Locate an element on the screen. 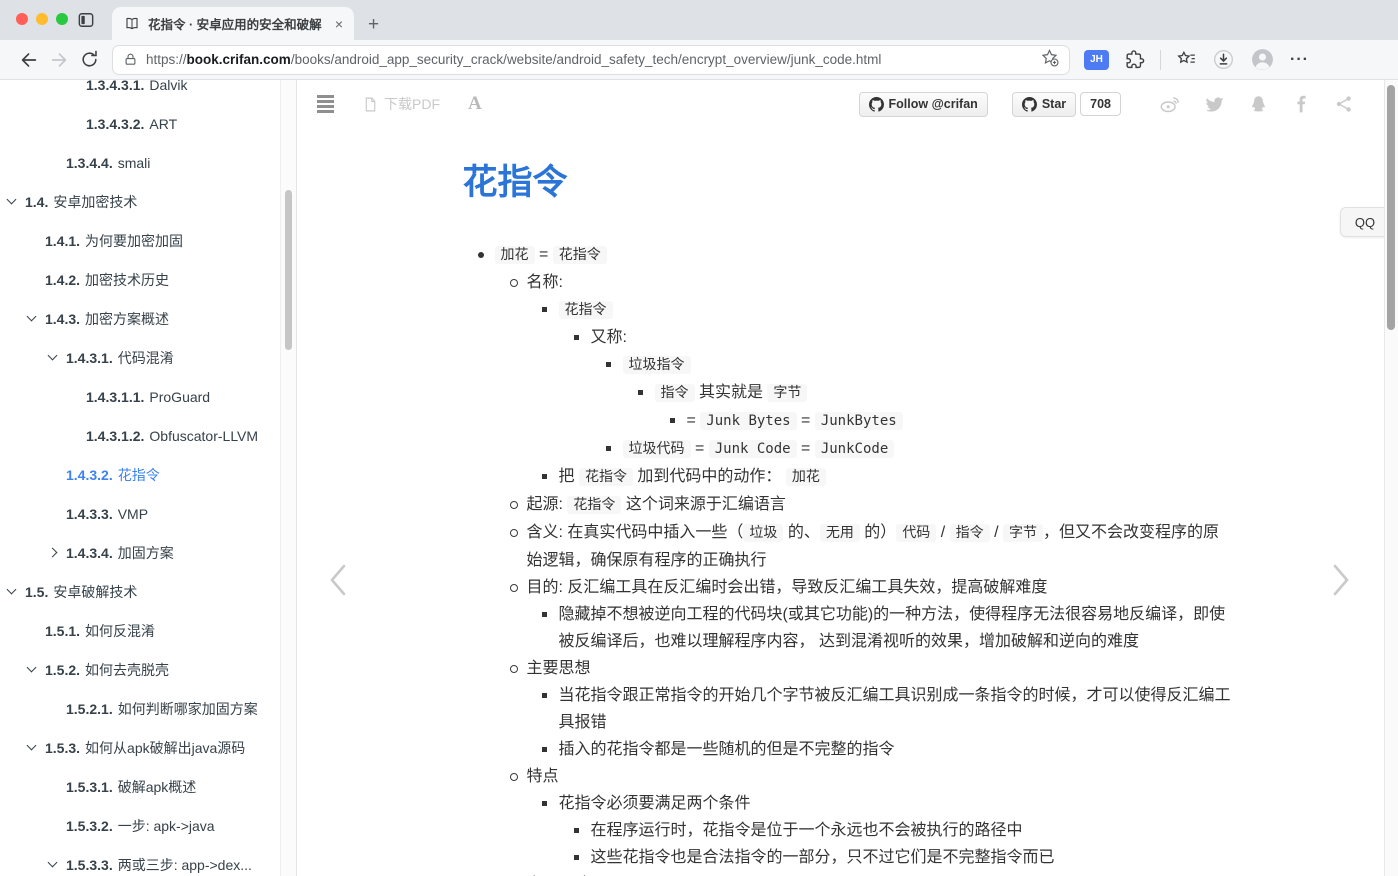 This screenshot has width=1398, height=876. add-favorite-icon is located at coordinates (1049, 60).